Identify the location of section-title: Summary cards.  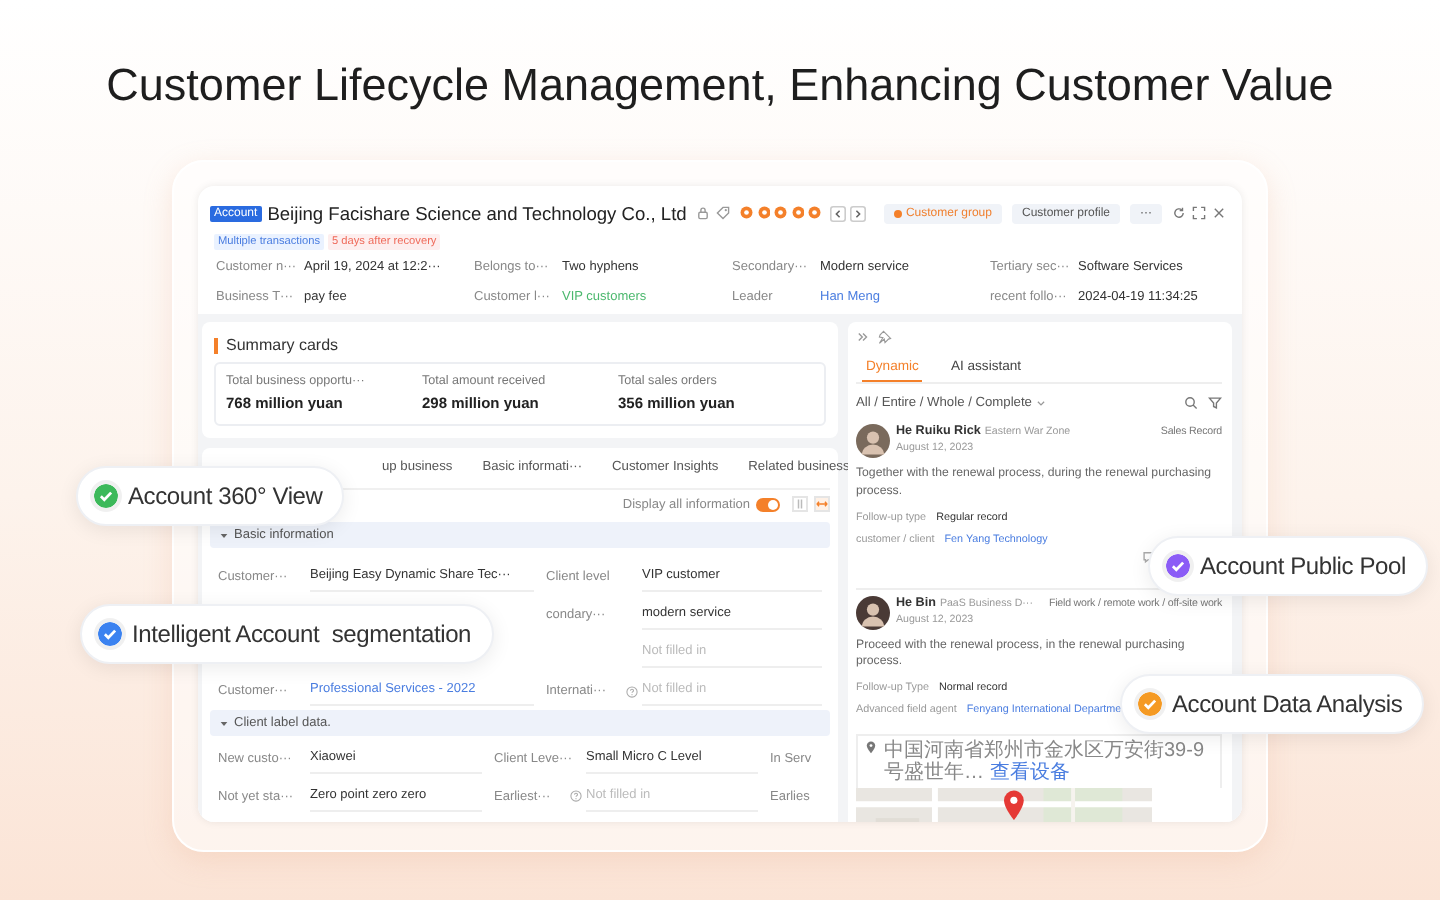
(282, 345).